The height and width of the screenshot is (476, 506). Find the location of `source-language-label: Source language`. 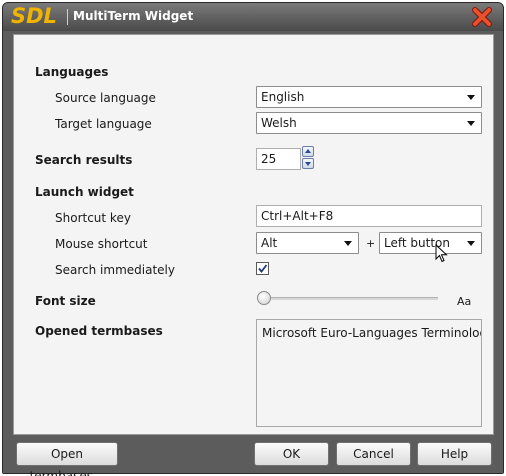

source-language-label: Source language is located at coordinates (105, 98).